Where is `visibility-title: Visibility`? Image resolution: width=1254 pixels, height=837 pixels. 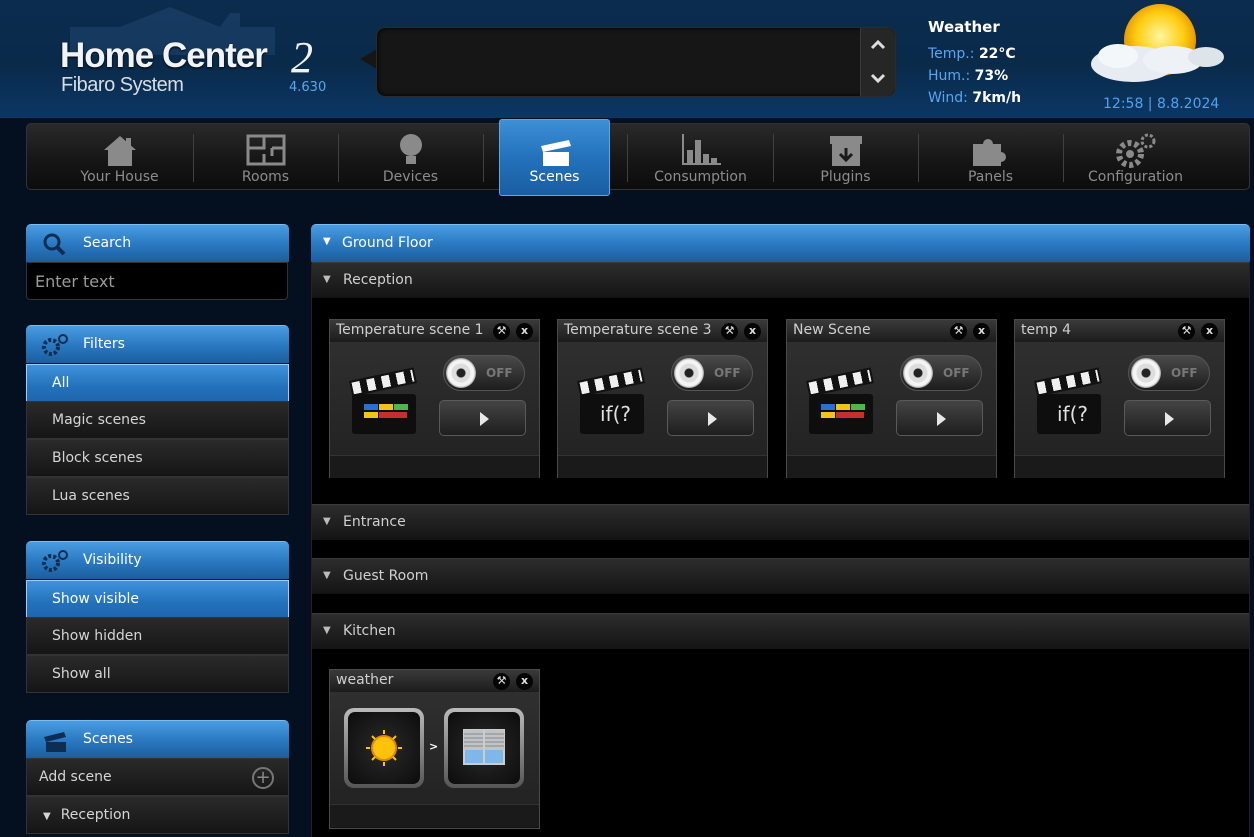 visibility-title: Visibility is located at coordinates (112, 560).